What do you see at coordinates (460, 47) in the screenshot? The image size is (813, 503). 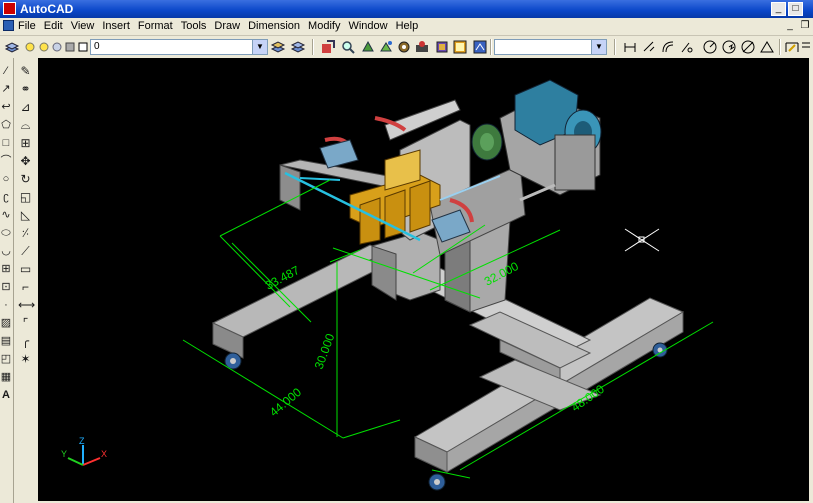 I see `background-icon` at bounding box center [460, 47].